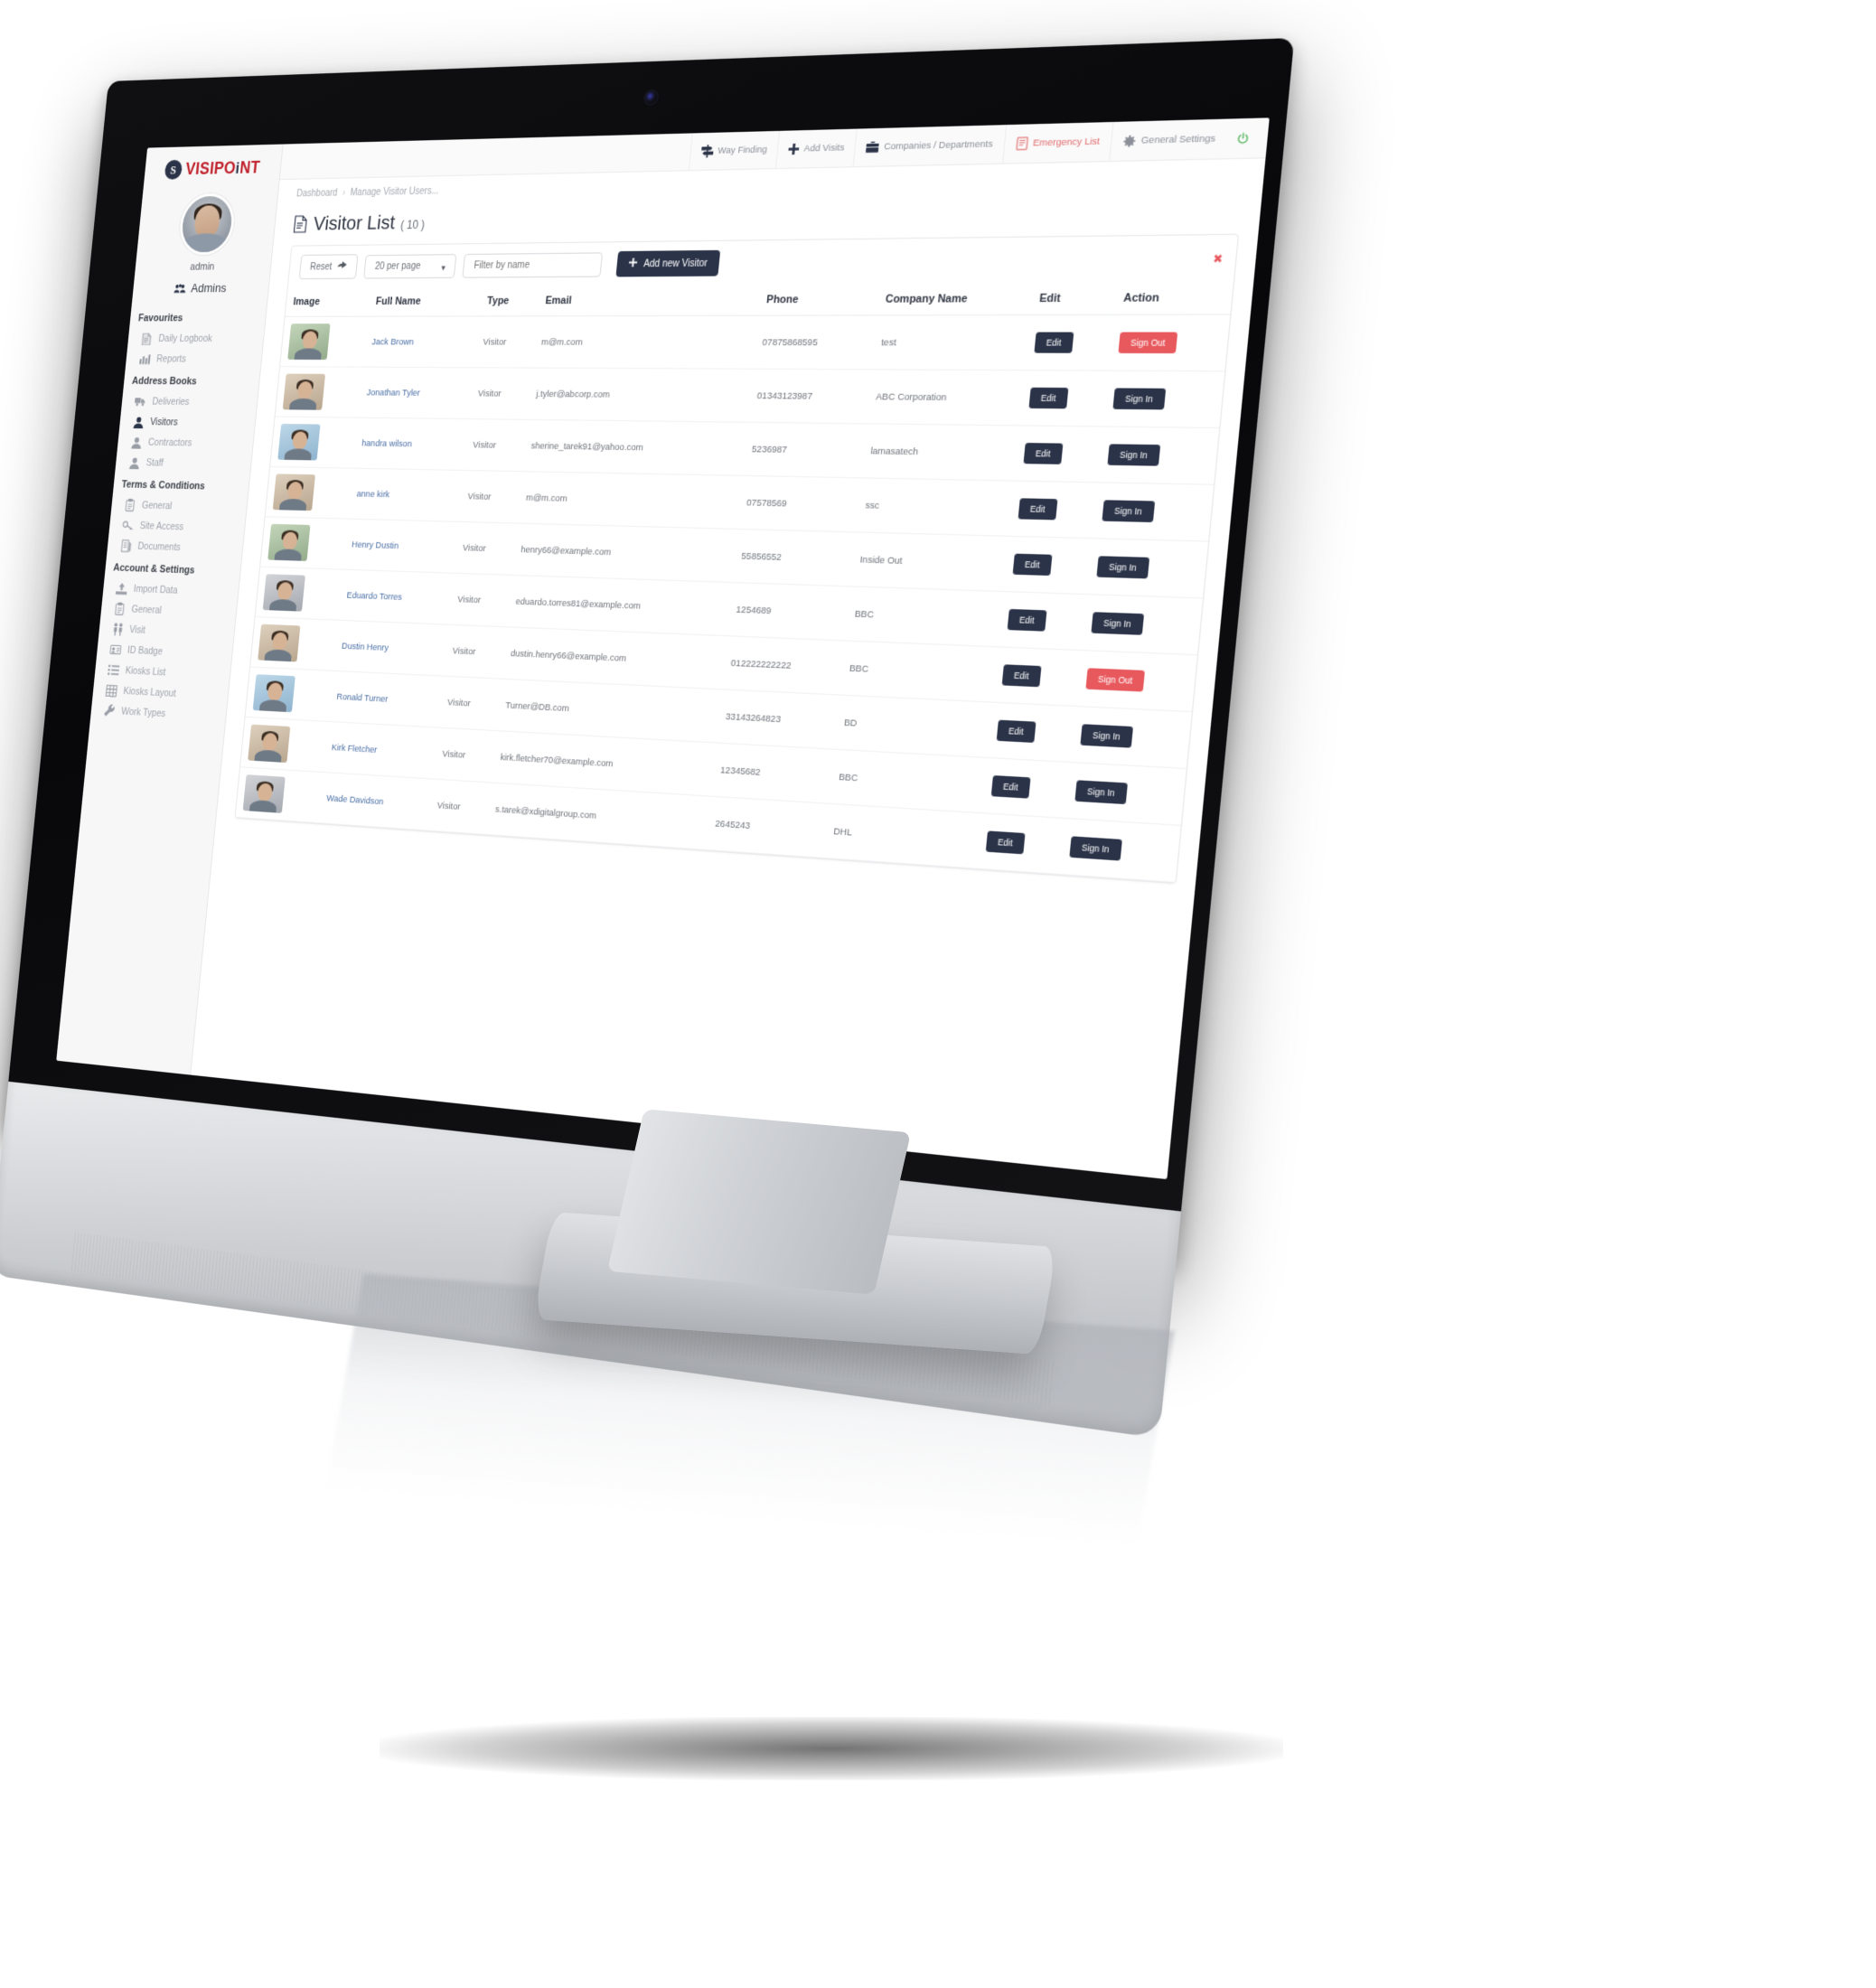 This screenshot has width=1876, height=1988. I want to click on visitor-name-link: Henry Dustin, so click(375, 545).